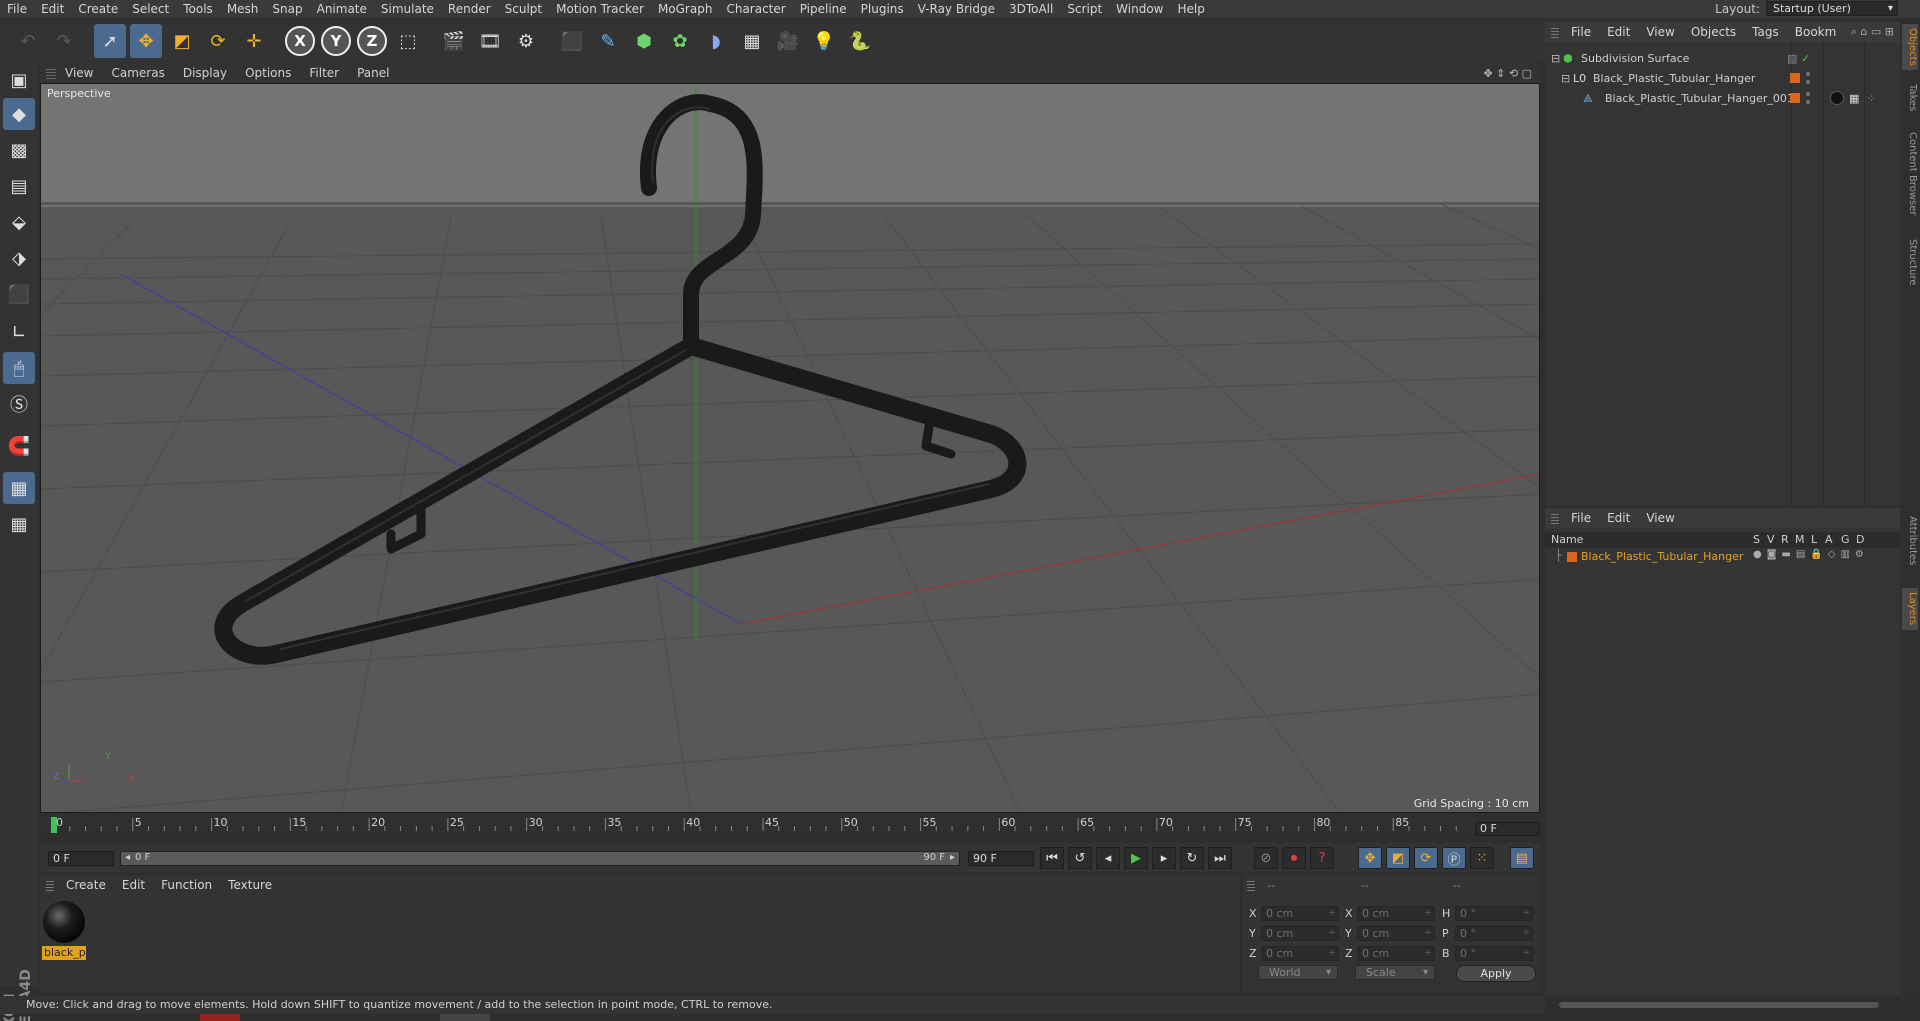 This screenshot has height=1021, width=1920. I want to click on menu-plugins: Plugins, so click(882, 9).